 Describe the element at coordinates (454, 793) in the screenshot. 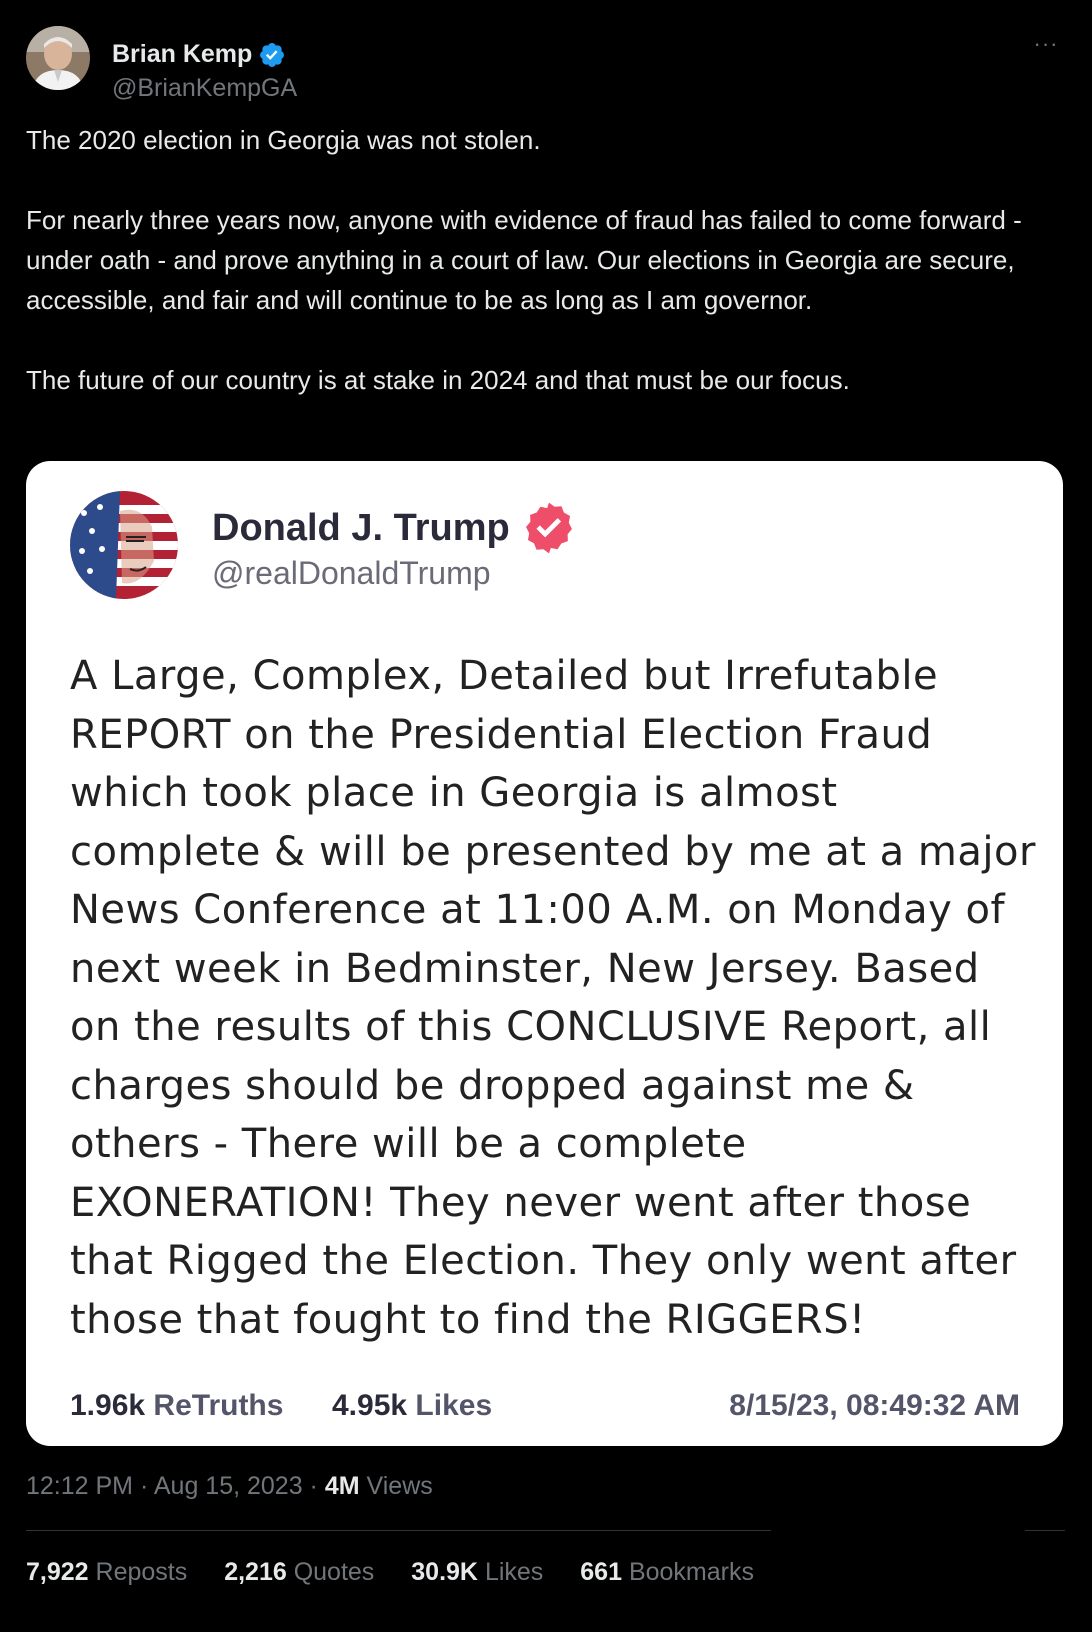

I see `quoted-text-line: which took place in Georgia is almost` at that location.